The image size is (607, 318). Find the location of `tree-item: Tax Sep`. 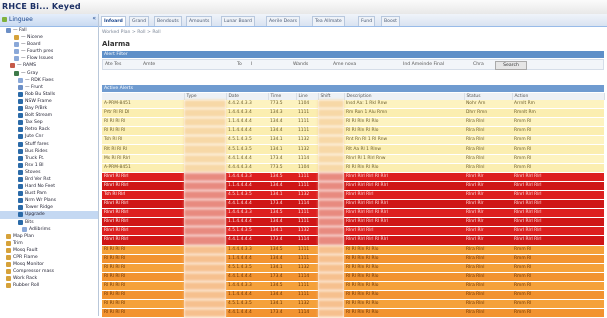

tree-item: Tax Sep is located at coordinates (49, 122).